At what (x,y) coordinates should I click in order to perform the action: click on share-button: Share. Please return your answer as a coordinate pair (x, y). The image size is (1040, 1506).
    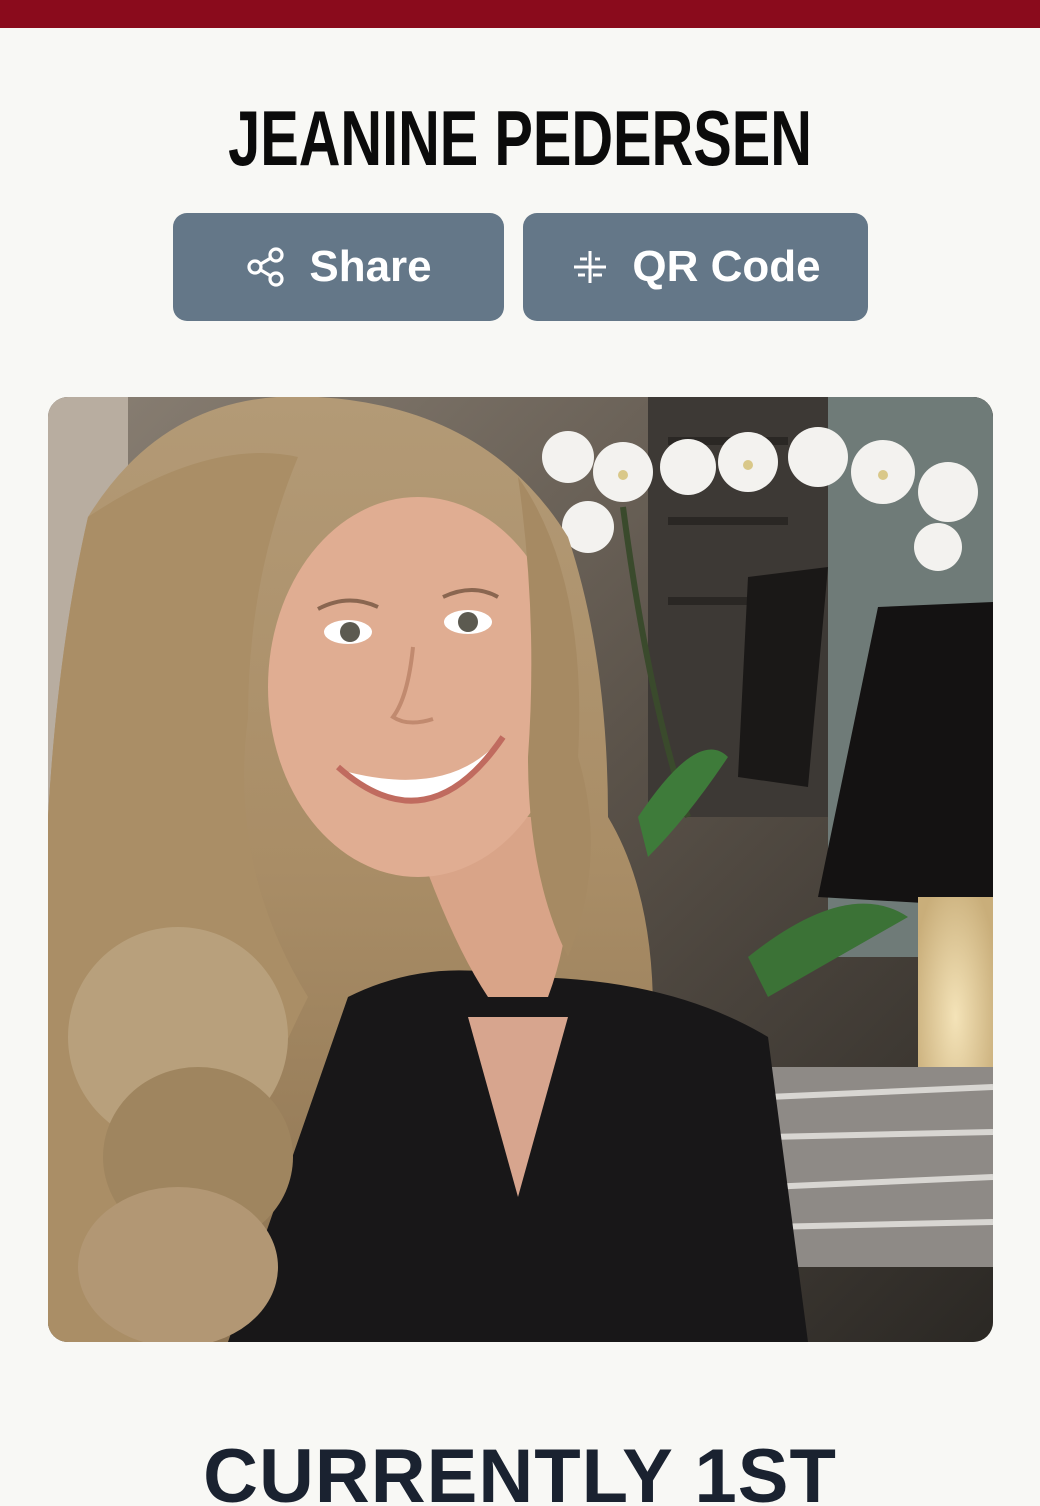
    Looking at the image, I should click on (338, 267).